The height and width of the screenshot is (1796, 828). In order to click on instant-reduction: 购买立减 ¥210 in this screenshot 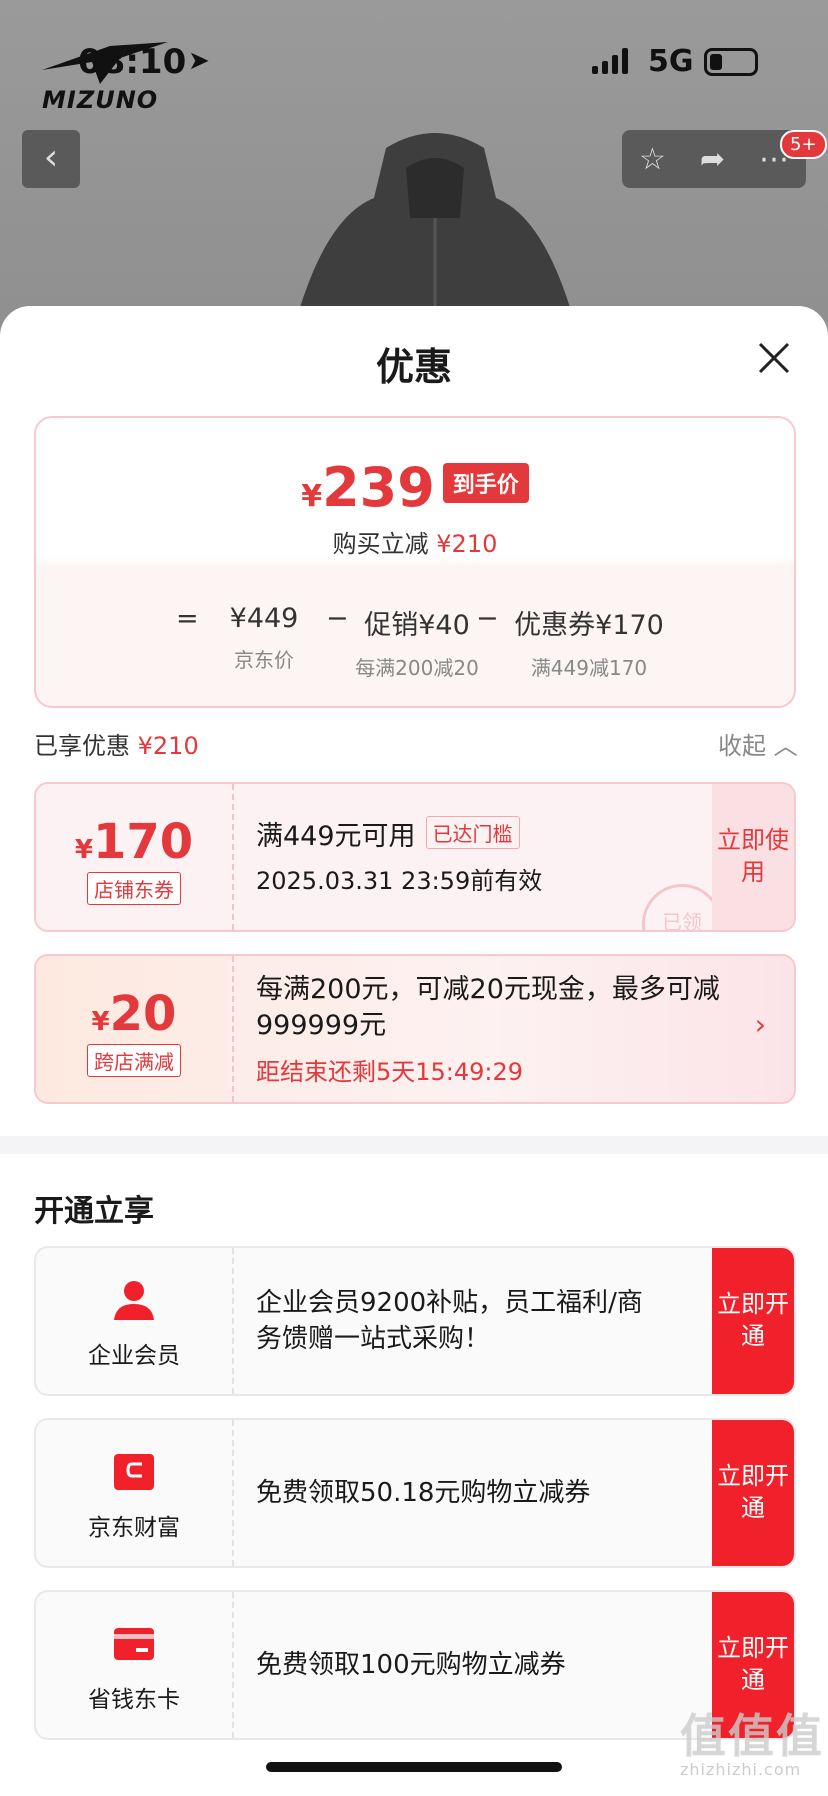, I will do `click(415, 541)`.